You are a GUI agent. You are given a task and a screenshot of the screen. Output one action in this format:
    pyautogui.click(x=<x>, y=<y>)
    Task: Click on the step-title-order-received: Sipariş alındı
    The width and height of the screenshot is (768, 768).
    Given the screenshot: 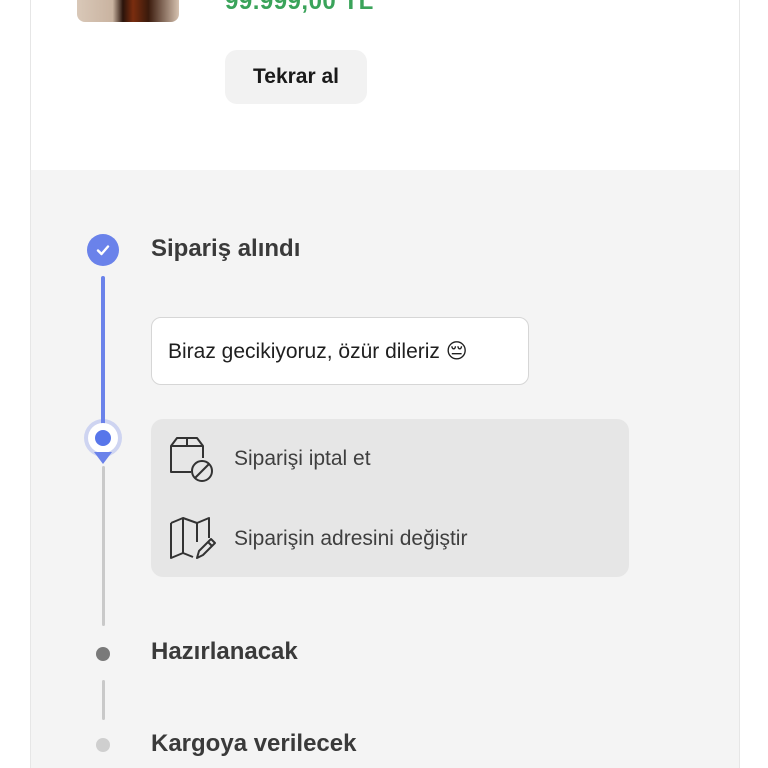 What is the action you would take?
    pyautogui.click(x=226, y=248)
    